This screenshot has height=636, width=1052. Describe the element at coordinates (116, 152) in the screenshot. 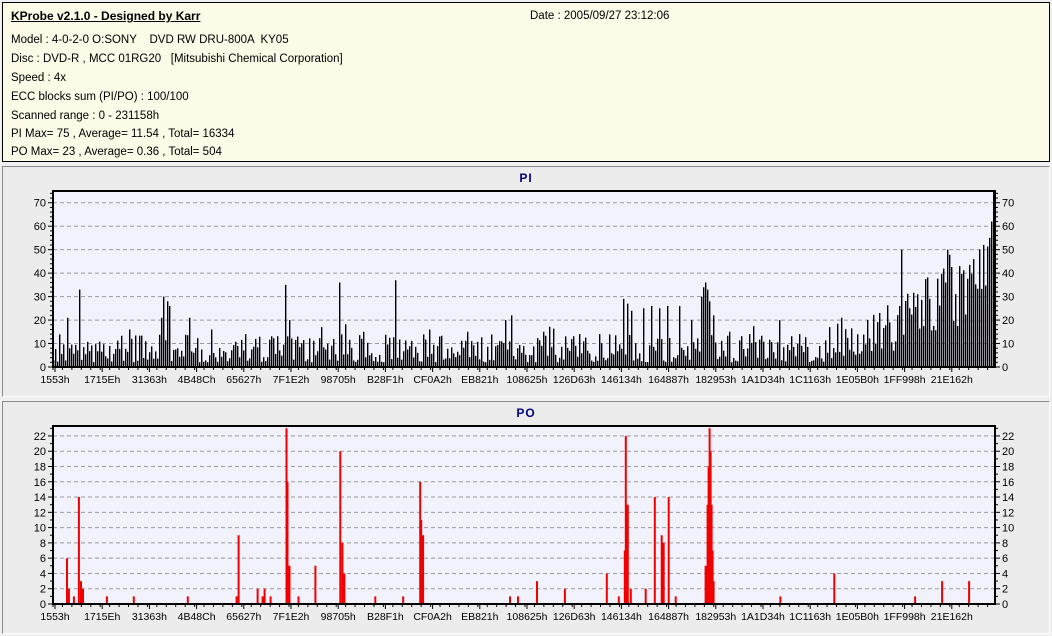

I see `info-po-summary: PO Max= 23 , Average= 0.36 , Total= 504` at that location.